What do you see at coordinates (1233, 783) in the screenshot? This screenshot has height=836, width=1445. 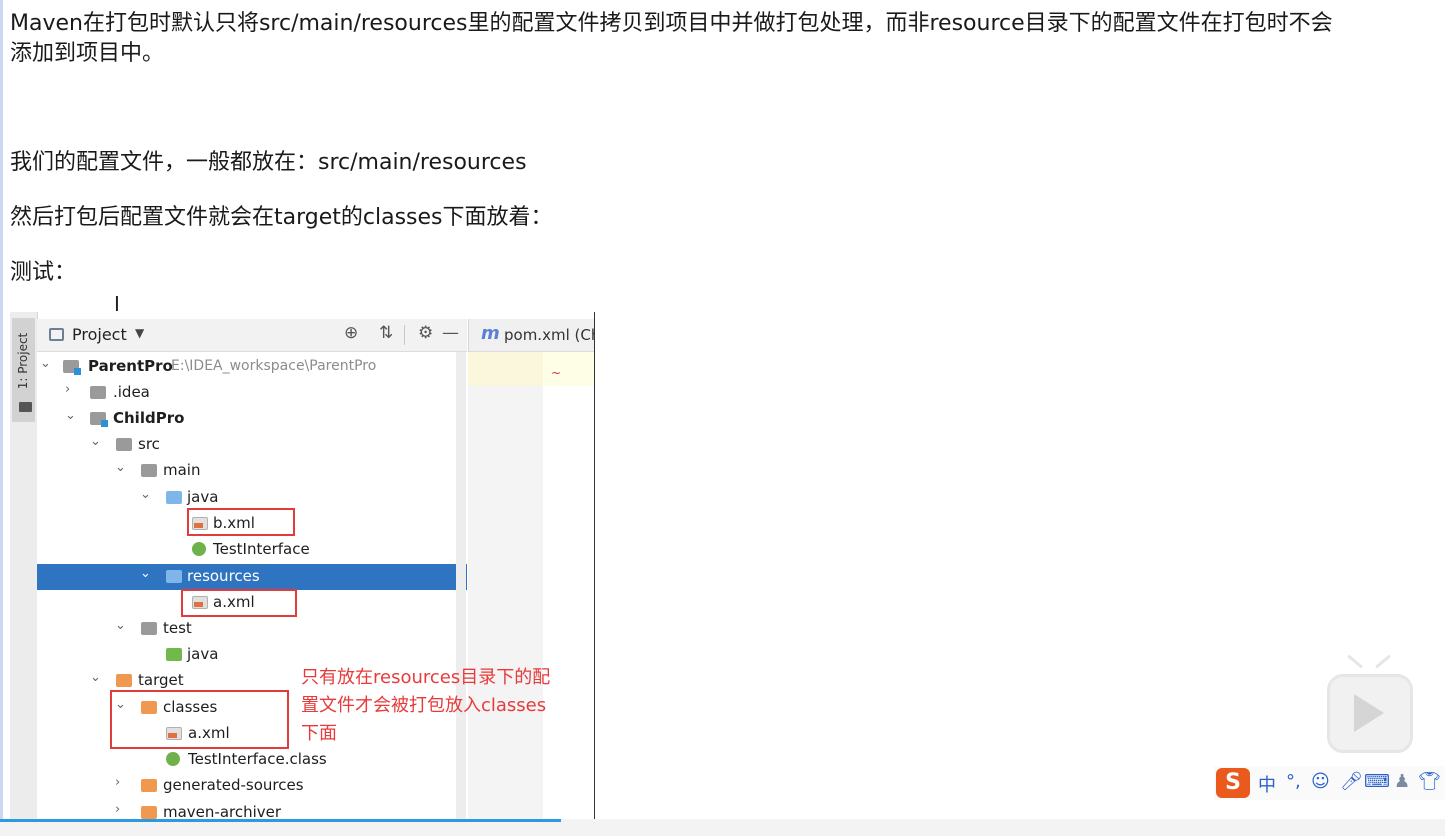 I see `sogou-logo-icon: S` at bounding box center [1233, 783].